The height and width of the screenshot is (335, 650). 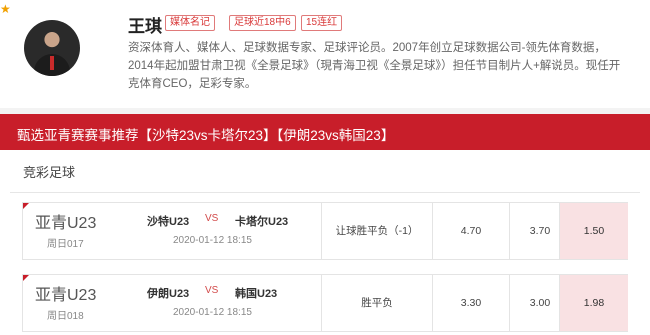 I want to click on play-type: 让球胜平负（-1）, so click(x=376, y=231).